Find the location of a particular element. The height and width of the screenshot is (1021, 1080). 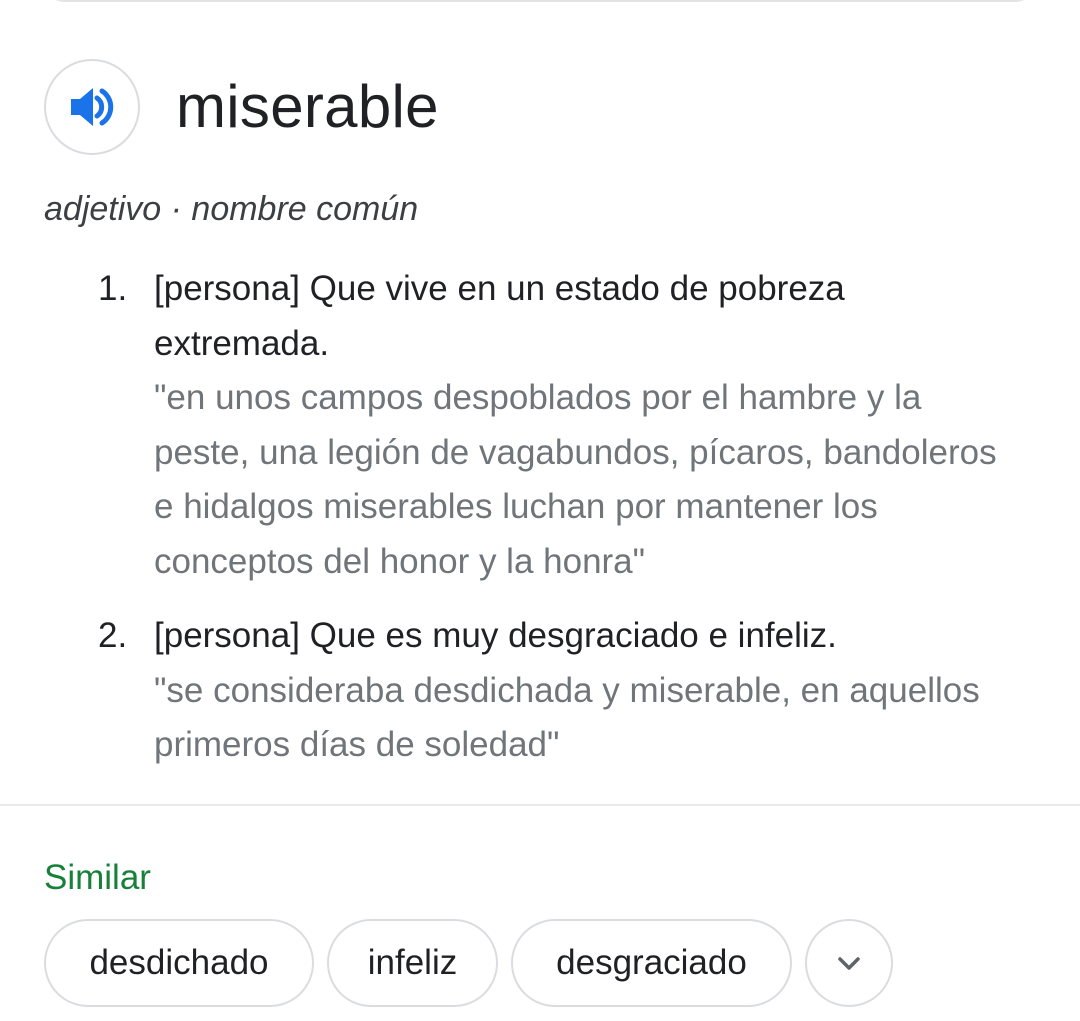

definition-number: 1. is located at coordinates (113, 288).